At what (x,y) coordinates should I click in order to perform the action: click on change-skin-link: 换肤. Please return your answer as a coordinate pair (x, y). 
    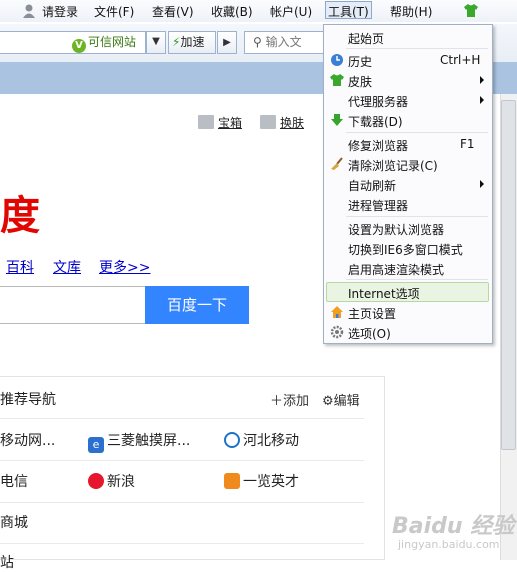
    Looking at the image, I should click on (282, 122).